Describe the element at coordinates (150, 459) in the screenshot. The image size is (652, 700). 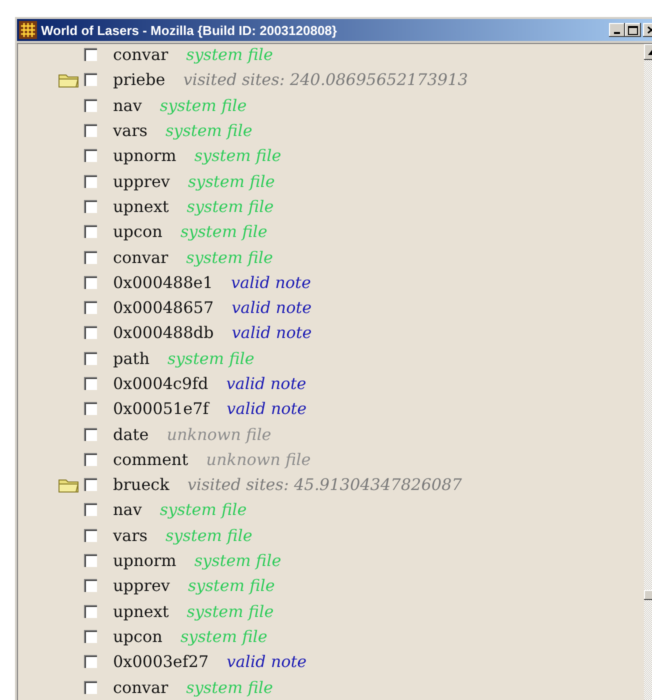
I see `item-name: comment` at that location.